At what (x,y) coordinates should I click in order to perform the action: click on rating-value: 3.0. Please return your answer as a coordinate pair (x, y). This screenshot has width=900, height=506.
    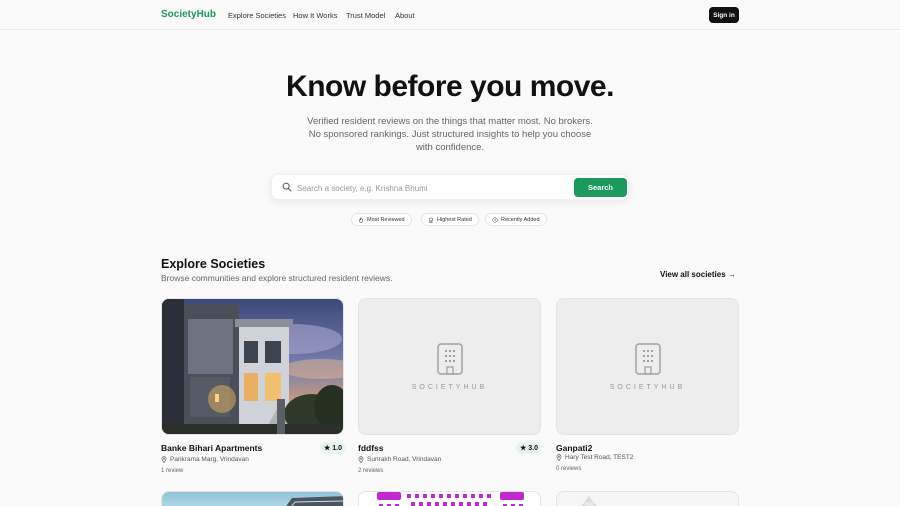
    Looking at the image, I should click on (533, 448).